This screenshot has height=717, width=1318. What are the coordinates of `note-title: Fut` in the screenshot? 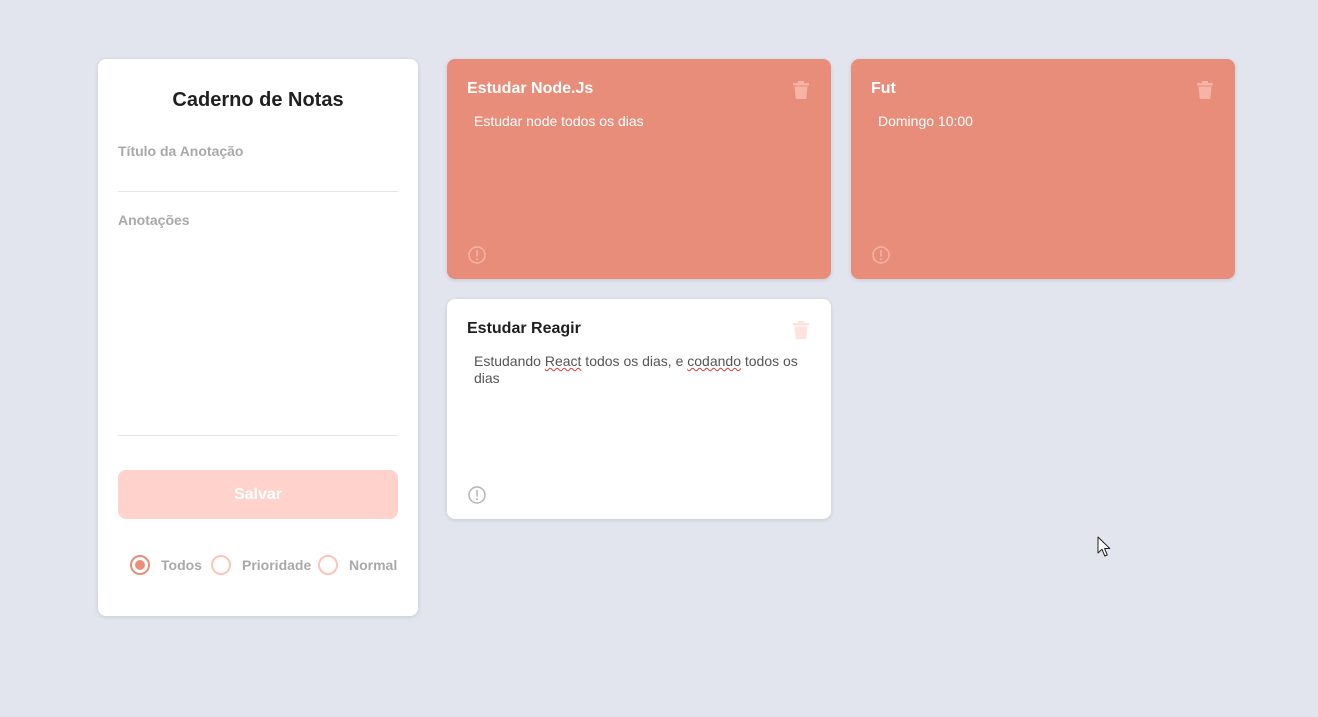 It's located at (883, 88).